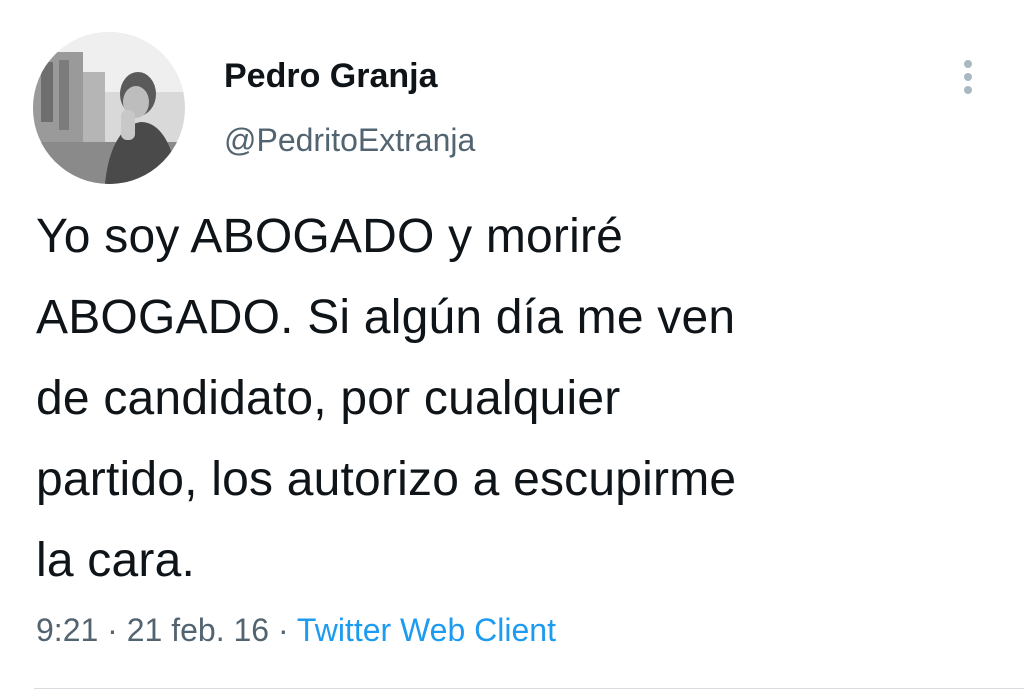 This screenshot has width=1024, height=698. Describe the element at coordinates (386, 479) in the screenshot. I see `tweet-text-line: partido, los autorizo a escupirme` at that location.